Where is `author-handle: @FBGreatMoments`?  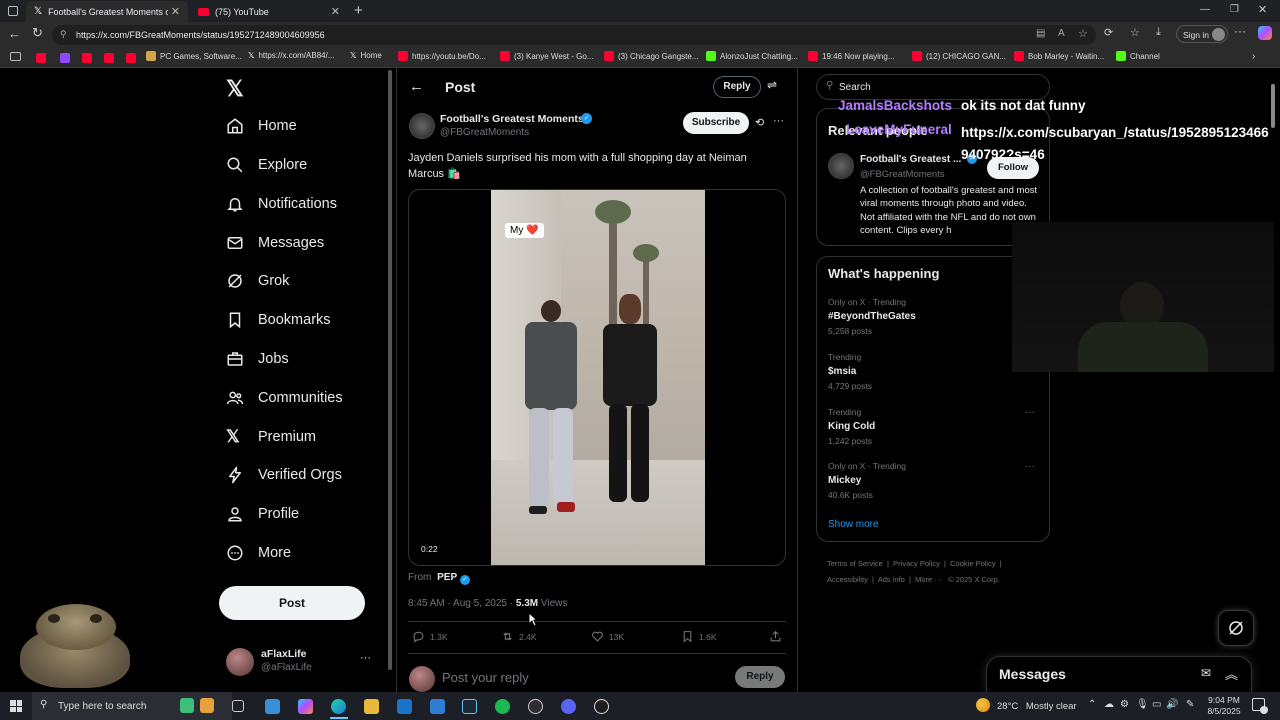 author-handle: @FBGreatMoments is located at coordinates (484, 132).